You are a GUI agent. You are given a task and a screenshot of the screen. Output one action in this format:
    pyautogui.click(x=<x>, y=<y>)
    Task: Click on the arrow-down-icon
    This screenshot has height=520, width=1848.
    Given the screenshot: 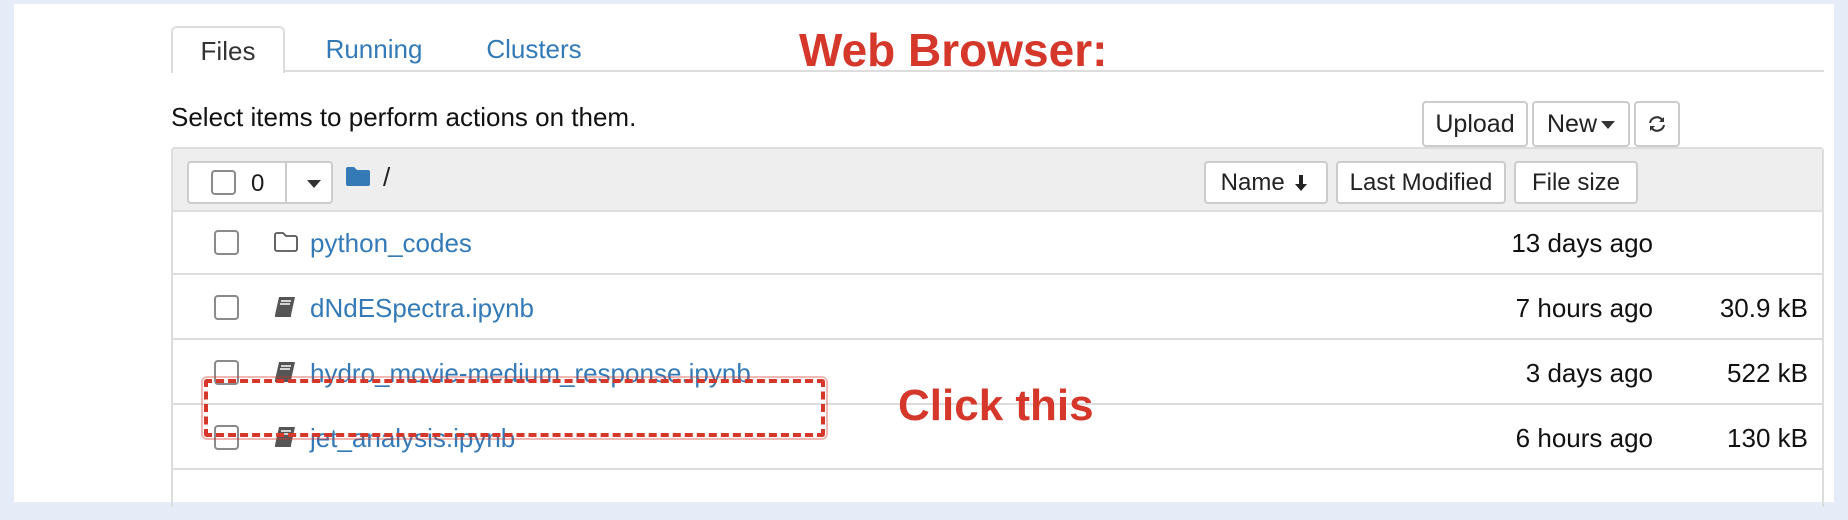 What is the action you would take?
    pyautogui.click(x=1301, y=183)
    